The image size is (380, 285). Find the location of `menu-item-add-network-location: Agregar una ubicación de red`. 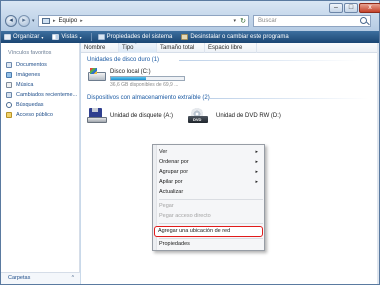

menu-item-add-network-location: Agregar una ubicación de red is located at coordinates (208, 231).